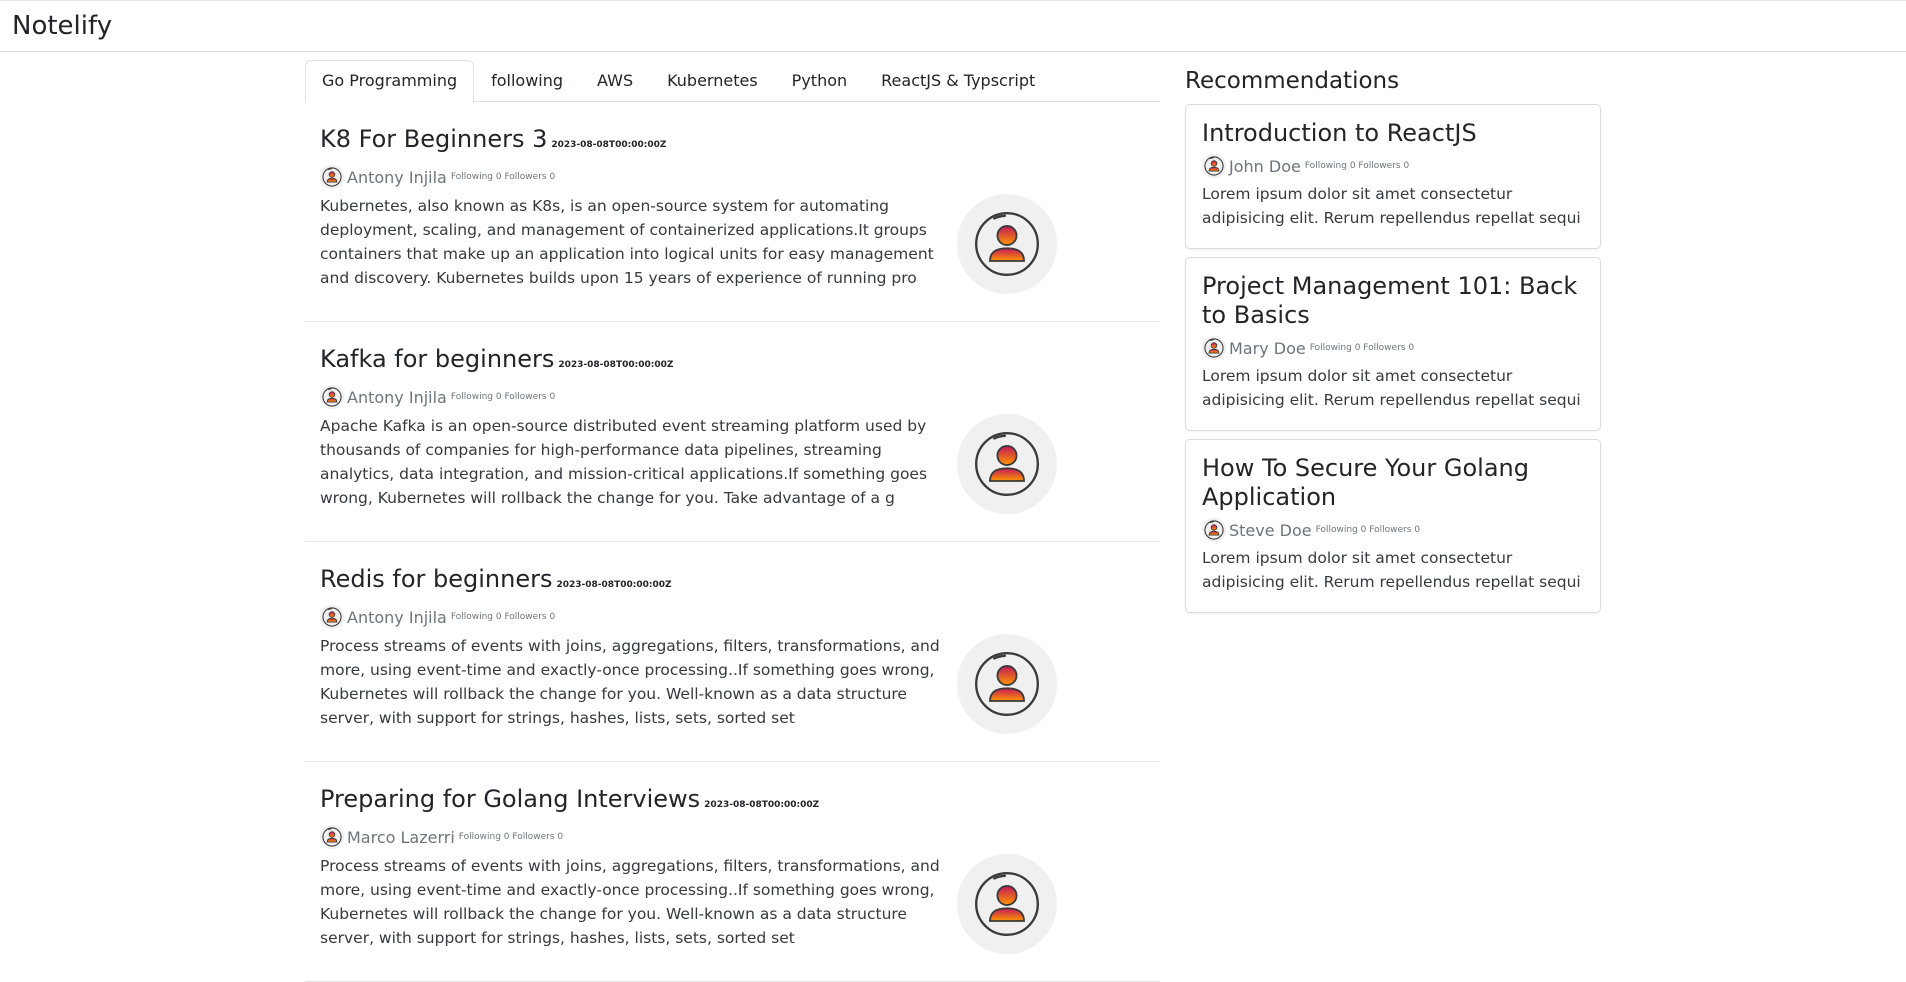  What do you see at coordinates (433, 139) in the screenshot?
I see `article-title: K8 For Beginners 3` at bounding box center [433, 139].